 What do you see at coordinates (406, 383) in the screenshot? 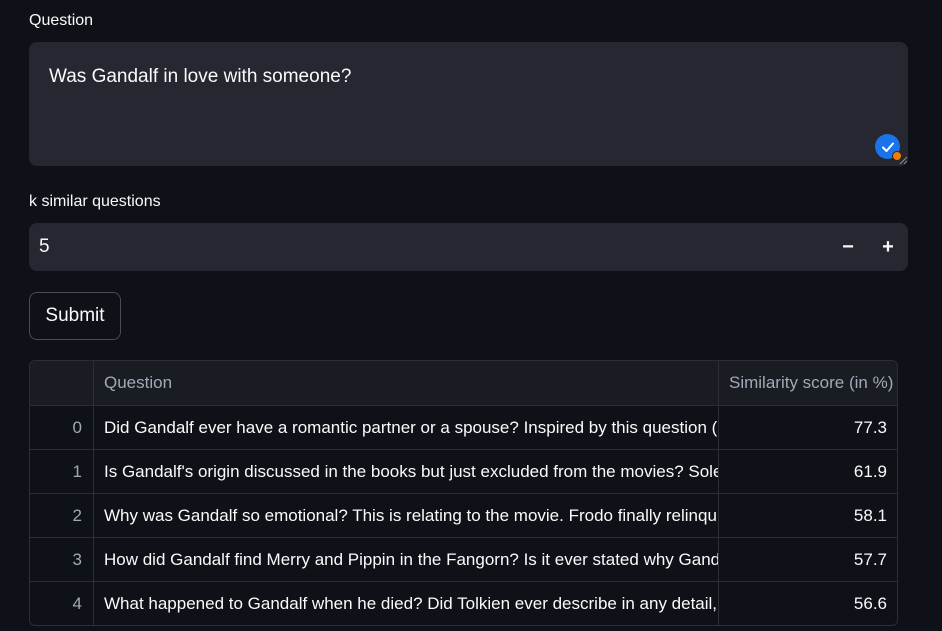
I see `header-question: Question` at bounding box center [406, 383].